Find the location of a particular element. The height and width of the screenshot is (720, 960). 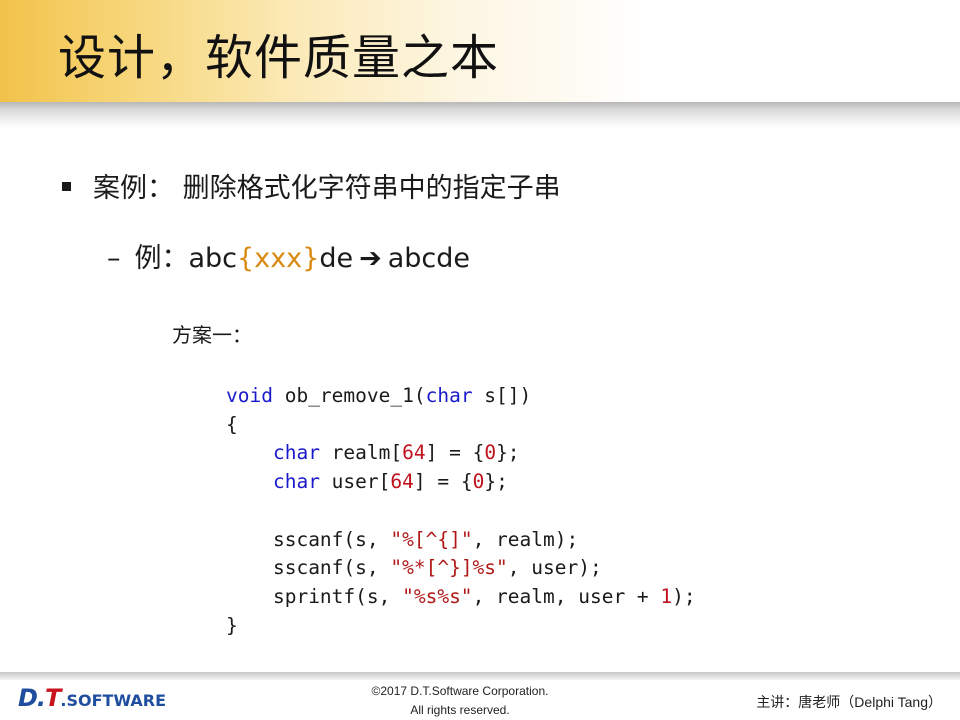

example-post: de is located at coordinates (336, 258).